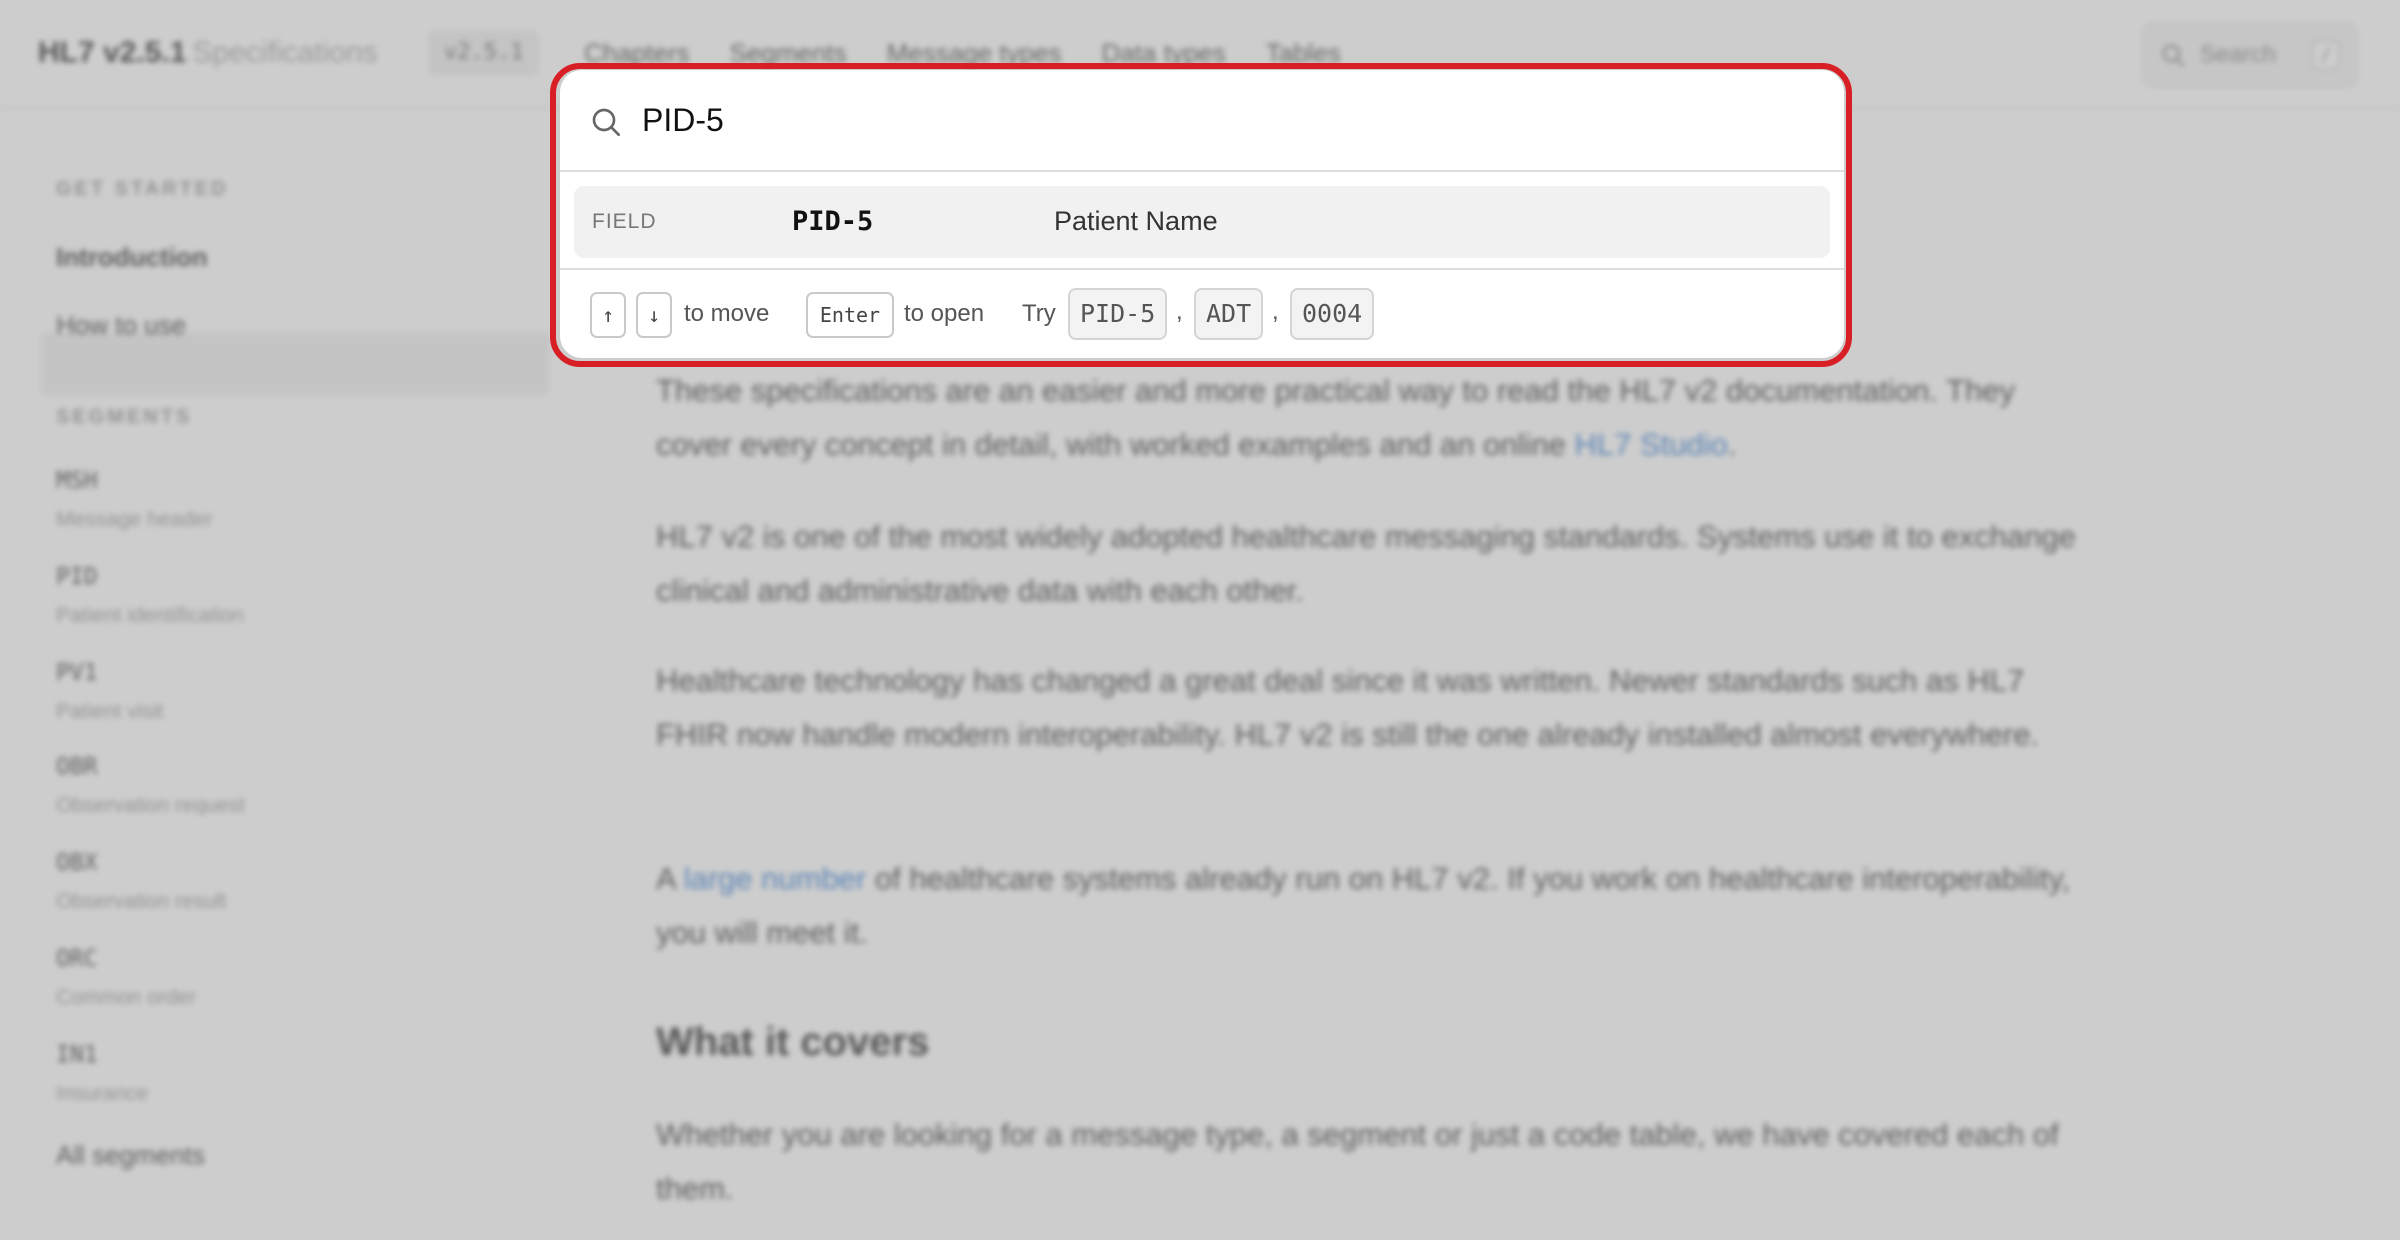  Describe the element at coordinates (727, 313) in the screenshot. I see `hint-to-move: to move` at that location.